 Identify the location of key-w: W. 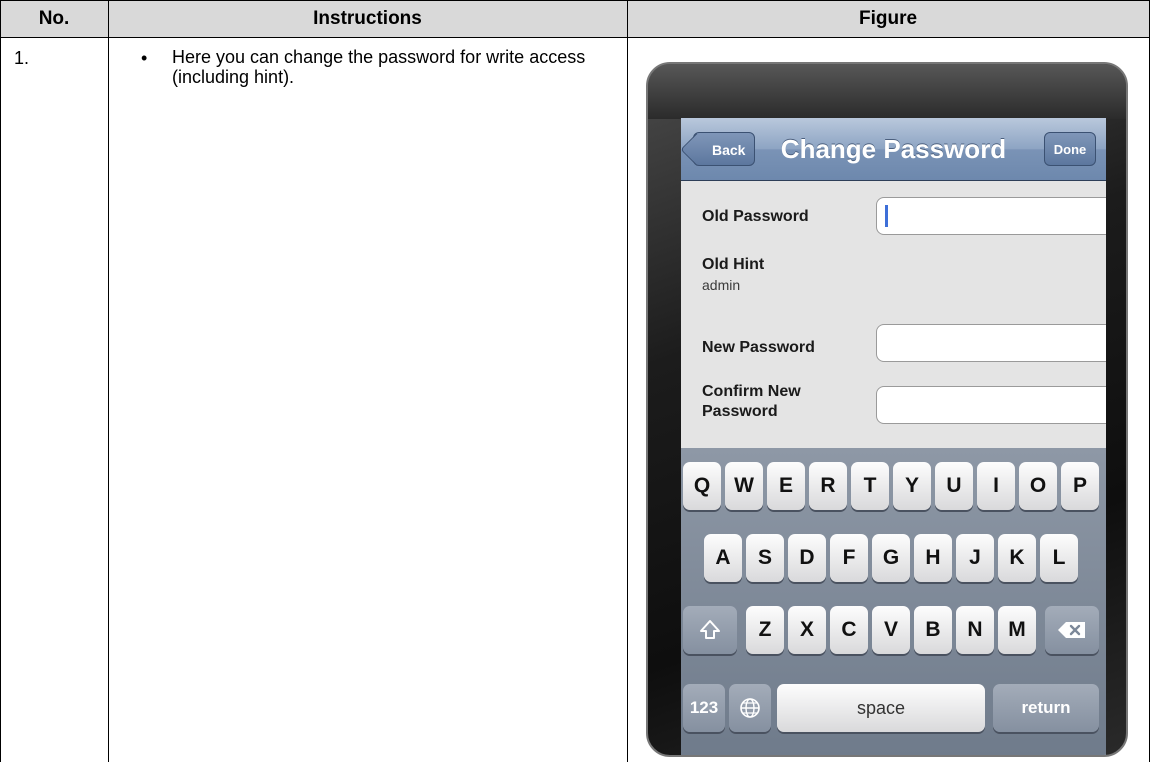
(744, 486).